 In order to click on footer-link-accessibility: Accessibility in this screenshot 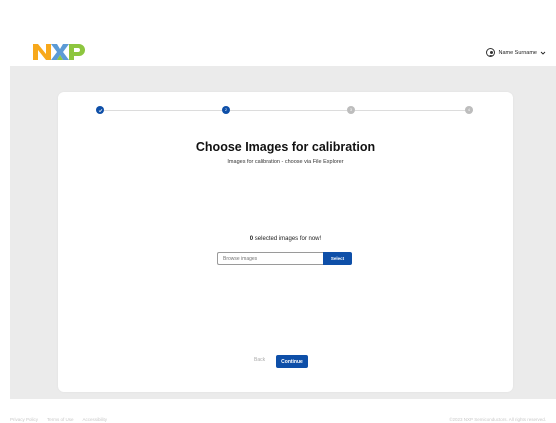, I will do `click(95, 419)`.